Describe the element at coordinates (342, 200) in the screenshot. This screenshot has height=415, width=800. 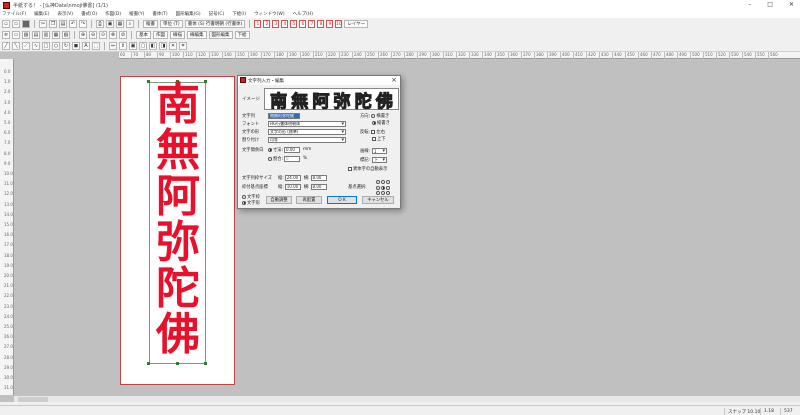
I see `ok-button: O K` at that location.